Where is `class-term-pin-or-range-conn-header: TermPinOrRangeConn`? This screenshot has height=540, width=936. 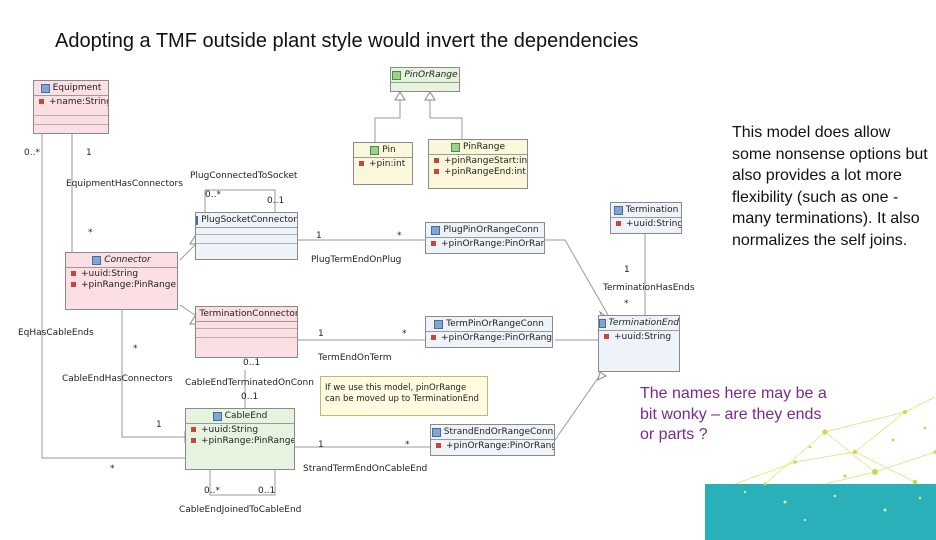
class-term-pin-or-range-conn-header: TermPinOrRangeConn is located at coordinates (489, 324).